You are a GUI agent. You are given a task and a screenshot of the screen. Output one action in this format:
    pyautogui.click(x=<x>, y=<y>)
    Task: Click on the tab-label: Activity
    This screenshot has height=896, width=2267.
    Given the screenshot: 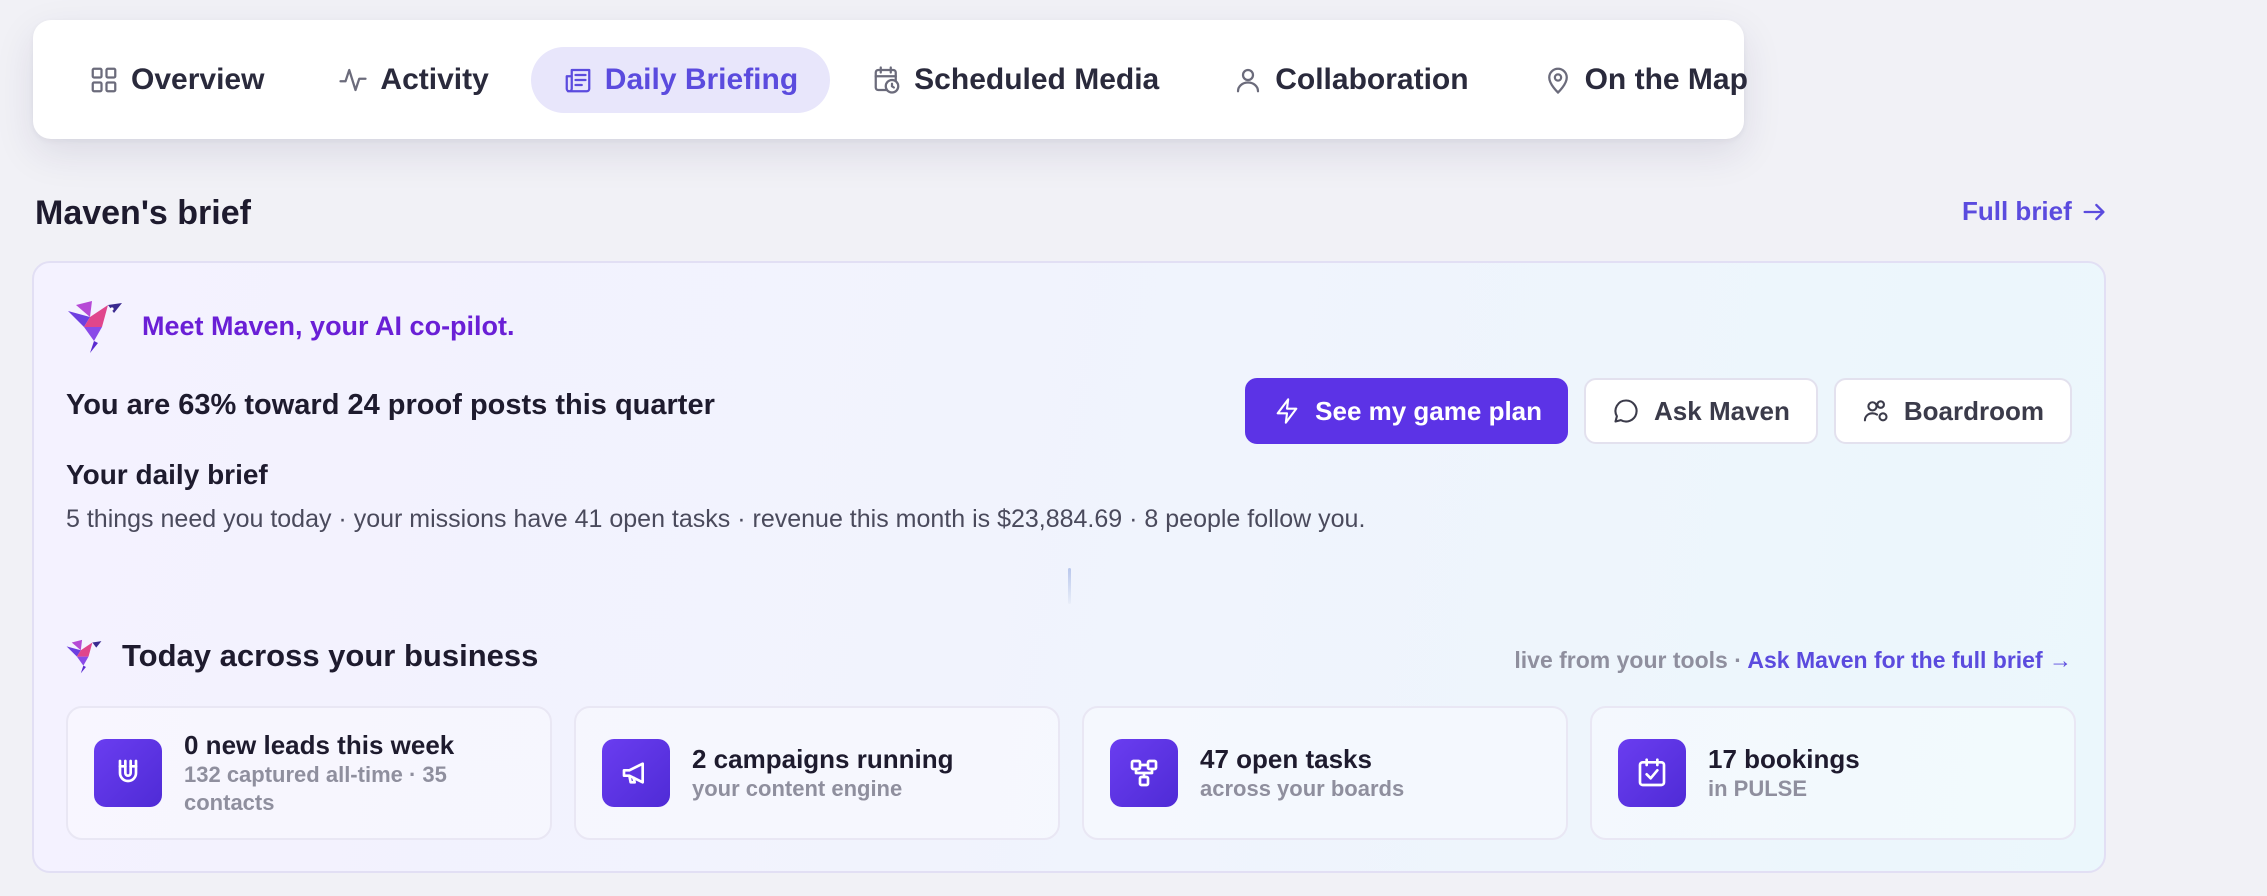 What is the action you would take?
    pyautogui.click(x=434, y=79)
    